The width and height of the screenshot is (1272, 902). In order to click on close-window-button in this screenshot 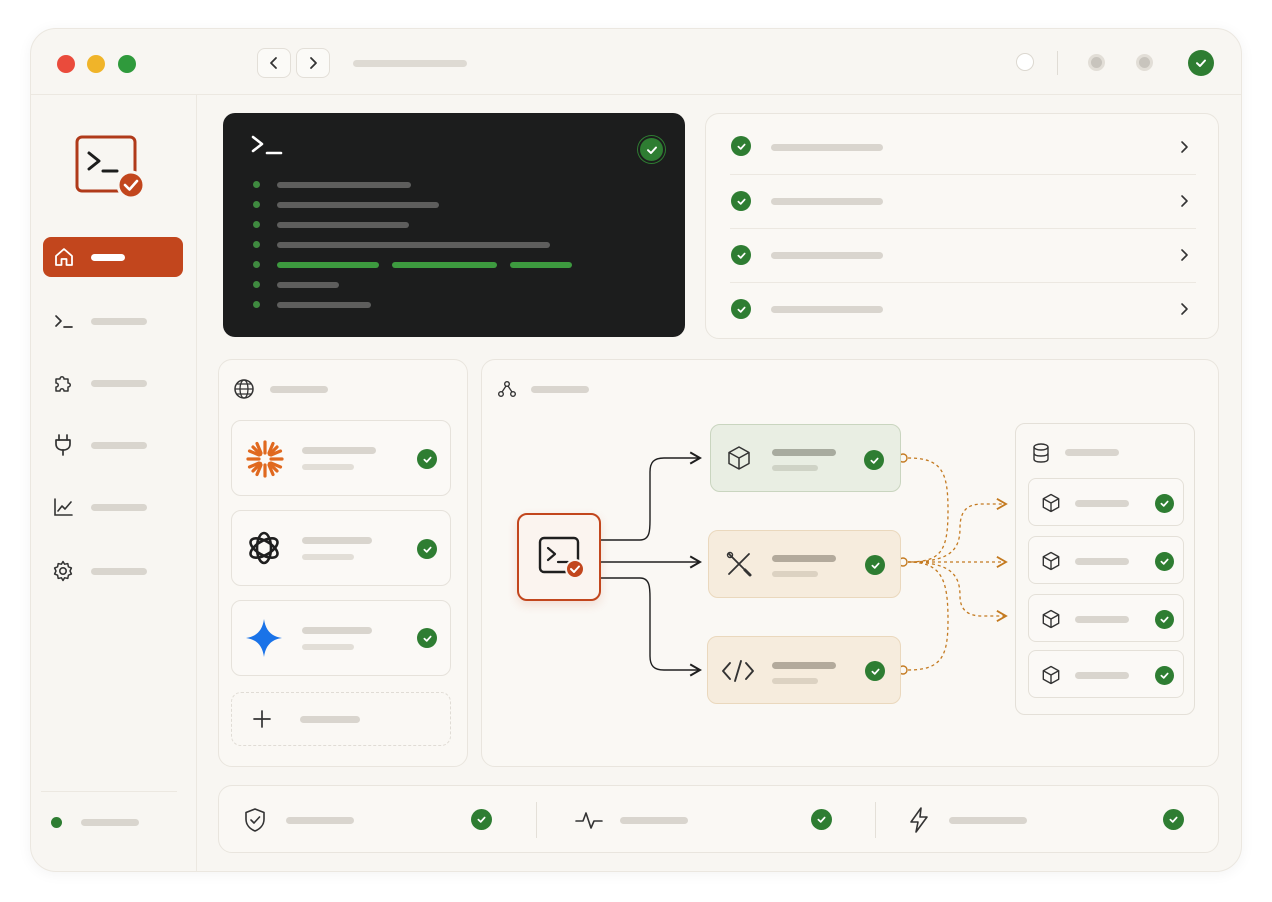, I will do `click(66, 64)`.